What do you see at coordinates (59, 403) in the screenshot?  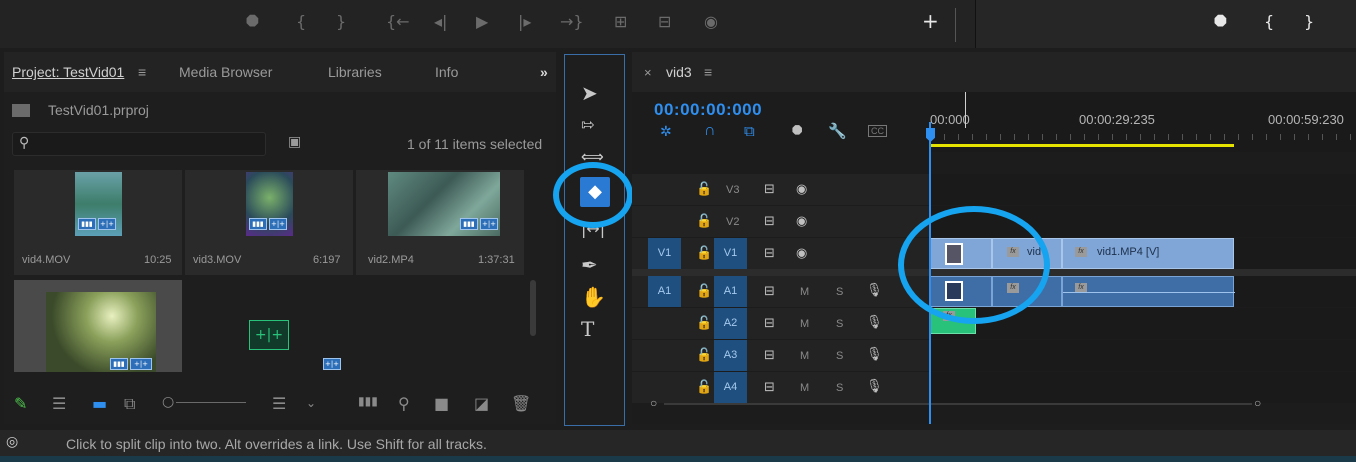 I see `list-view-icon: ☰` at bounding box center [59, 403].